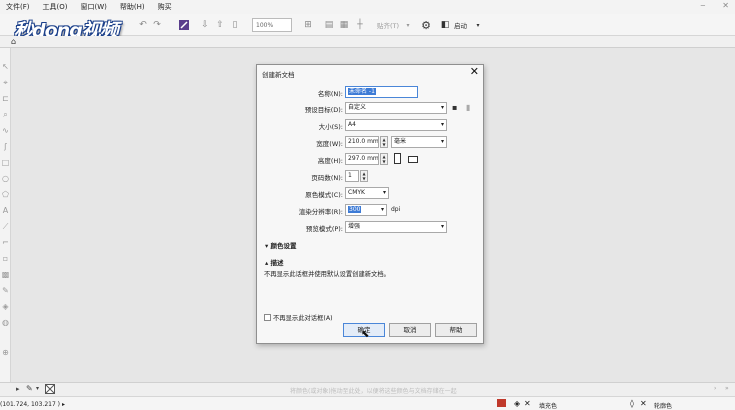 This screenshot has height=410, width=735. I want to click on outline-icon: ◊, so click(632, 403).